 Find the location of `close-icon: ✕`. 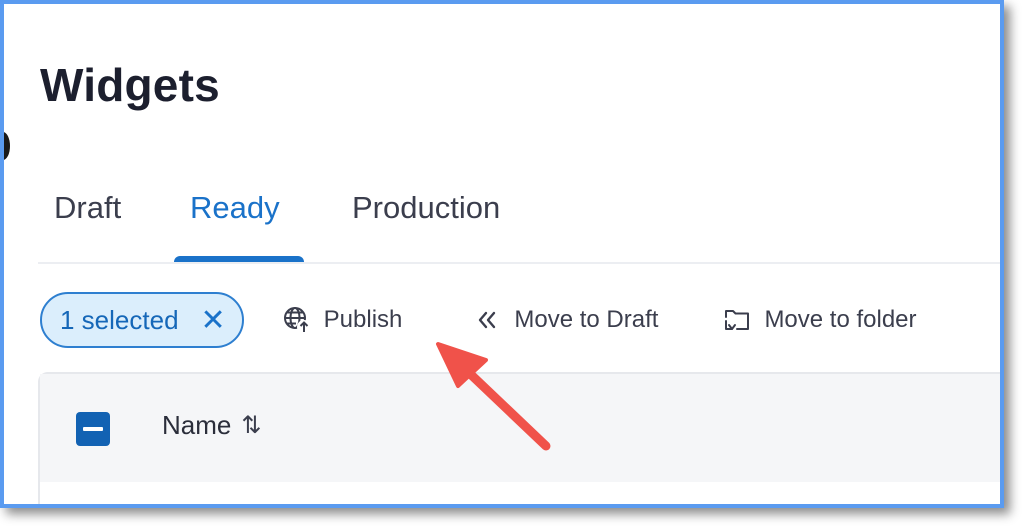

close-icon: ✕ is located at coordinates (213, 320).